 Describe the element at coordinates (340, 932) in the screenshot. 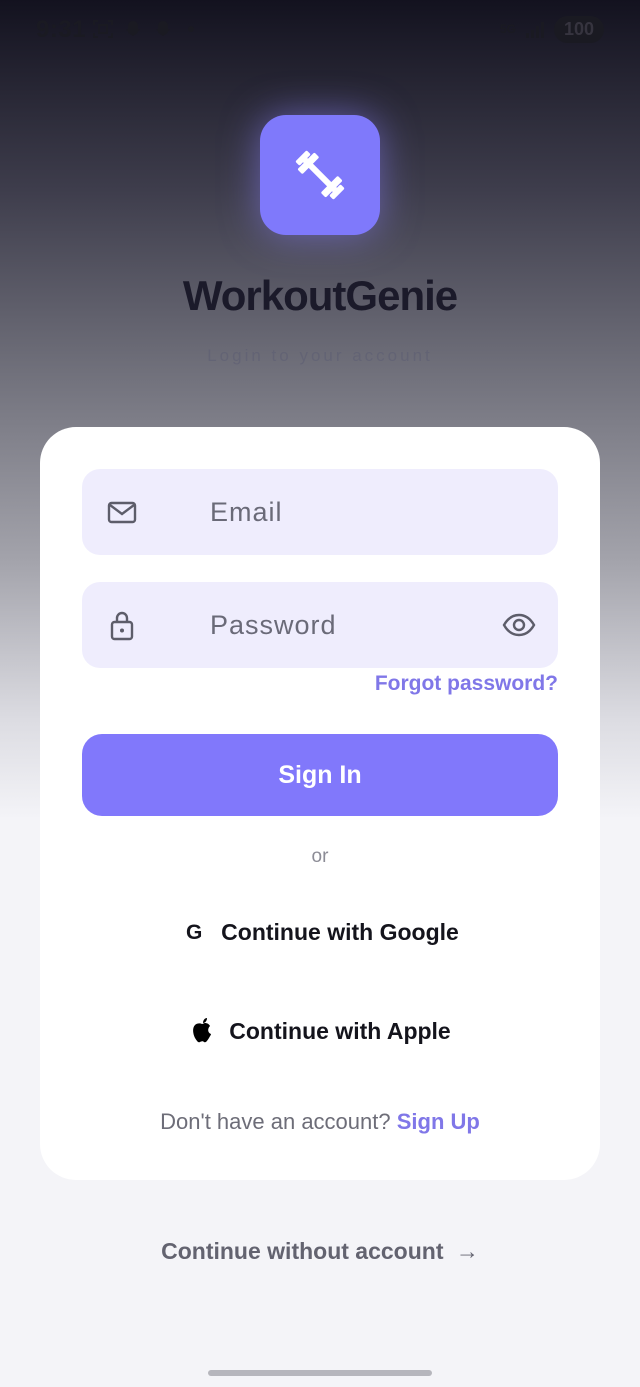

I see `google-sign-in-label: Continue with Google` at that location.